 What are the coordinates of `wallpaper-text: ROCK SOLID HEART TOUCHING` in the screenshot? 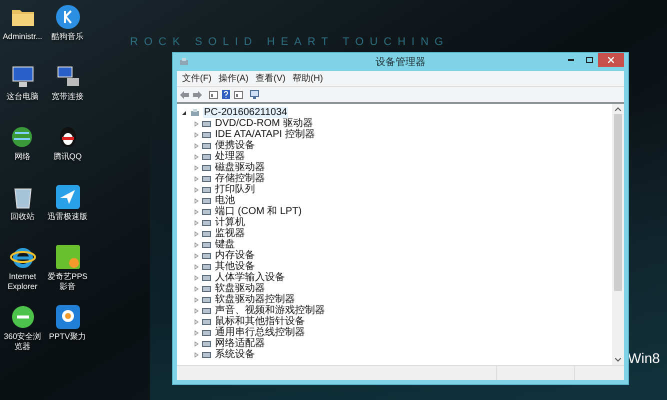 It's located at (290, 42).